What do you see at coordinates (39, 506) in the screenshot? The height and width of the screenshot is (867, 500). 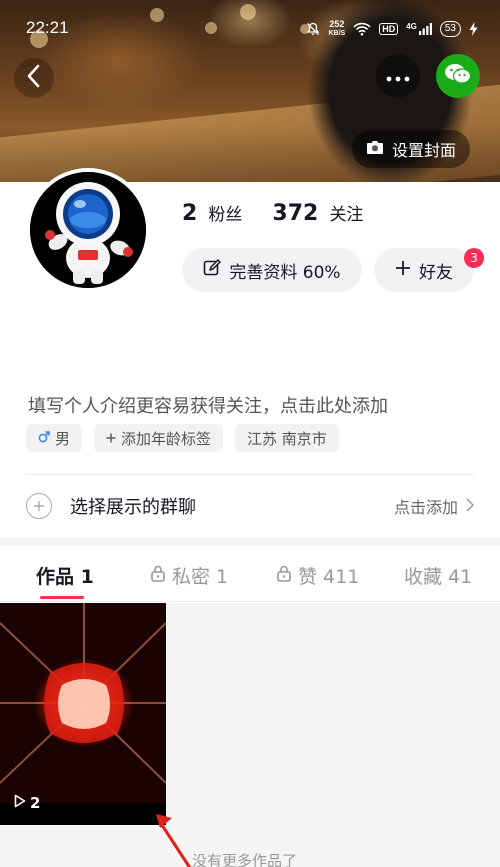 I see `plus-circle-icon` at bounding box center [39, 506].